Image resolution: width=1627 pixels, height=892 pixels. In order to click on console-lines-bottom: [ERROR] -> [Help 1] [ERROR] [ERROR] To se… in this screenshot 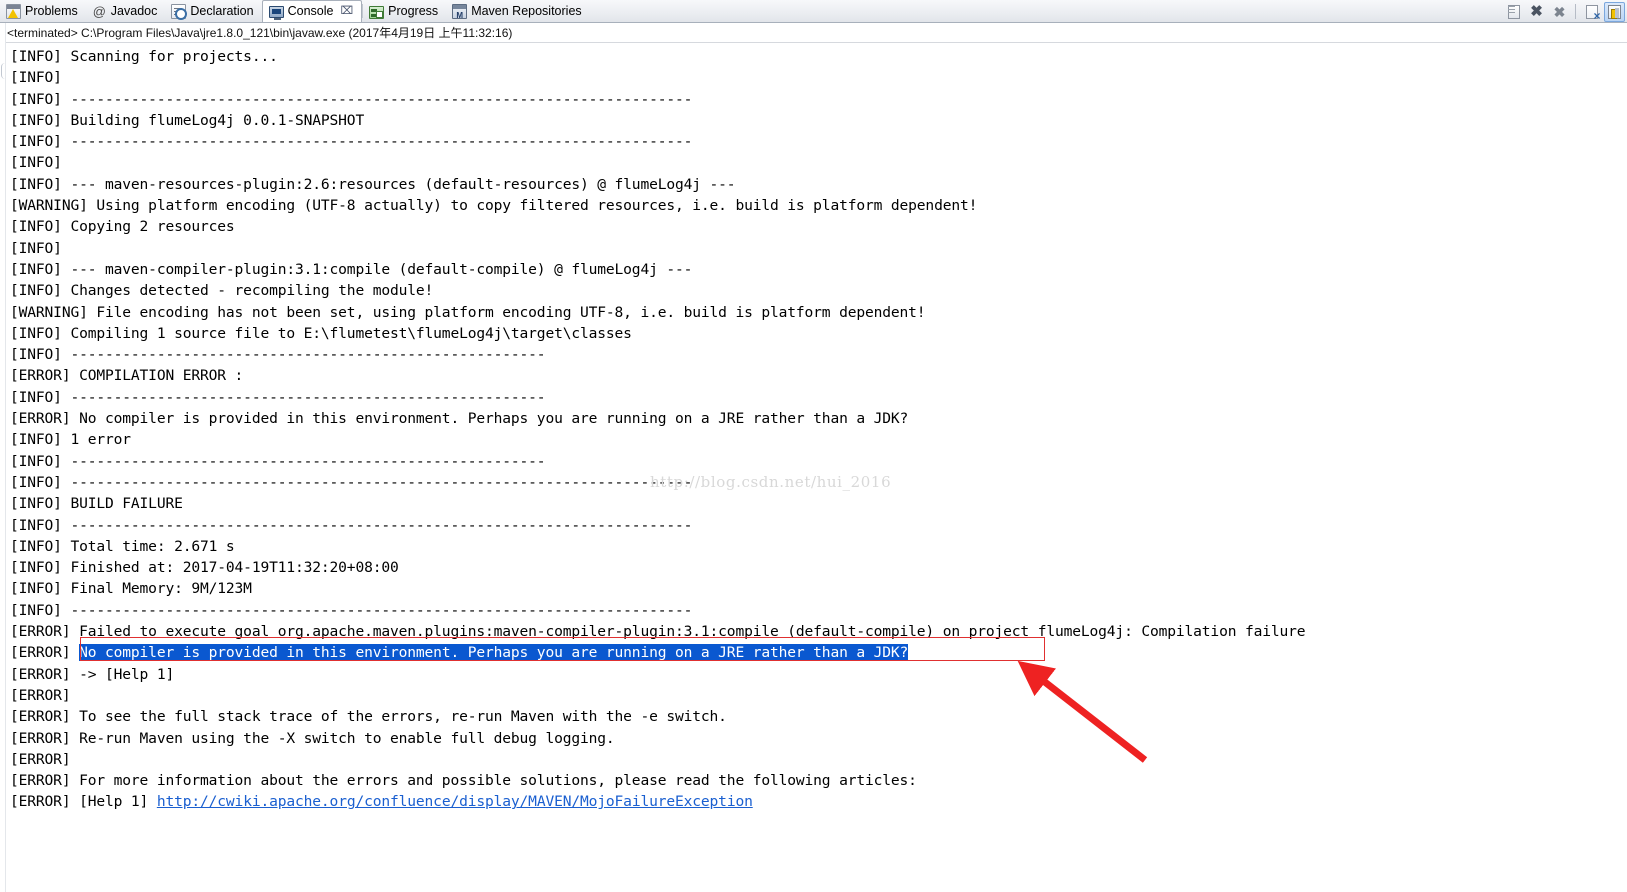, I will do `click(818, 728)`.